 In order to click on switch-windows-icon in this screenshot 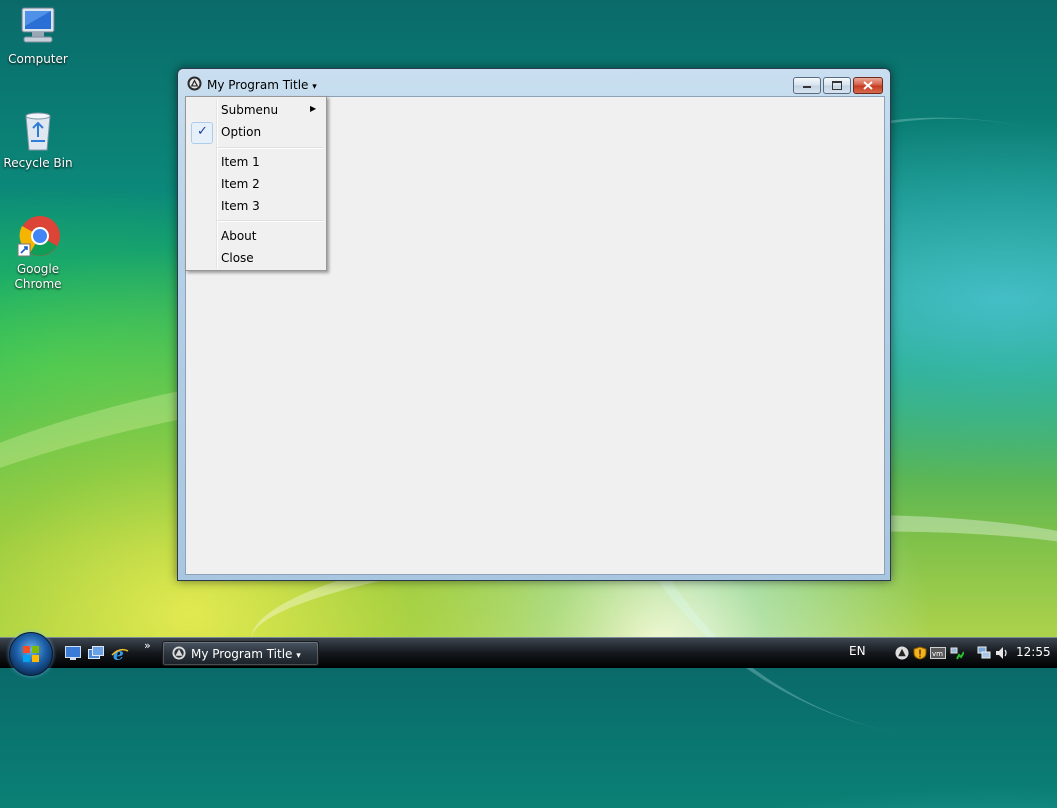, I will do `click(96, 652)`.